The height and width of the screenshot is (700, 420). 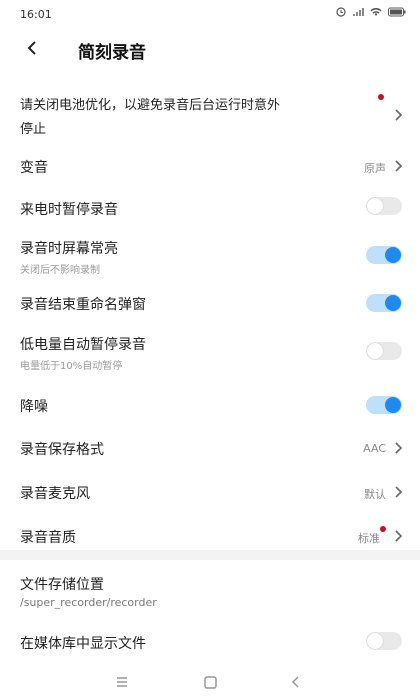 I want to click on recents-button, so click(x=122, y=682).